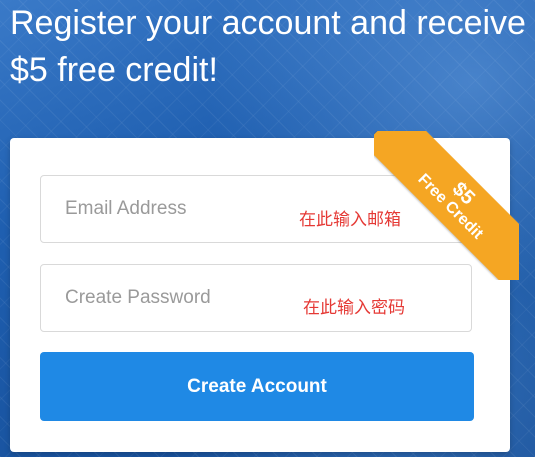 This screenshot has width=535, height=457. What do you see at coordinates (268, 23) in the screenshot?
I see `headline-line-1: Register your account and receive` at bounding box center [268, 23].